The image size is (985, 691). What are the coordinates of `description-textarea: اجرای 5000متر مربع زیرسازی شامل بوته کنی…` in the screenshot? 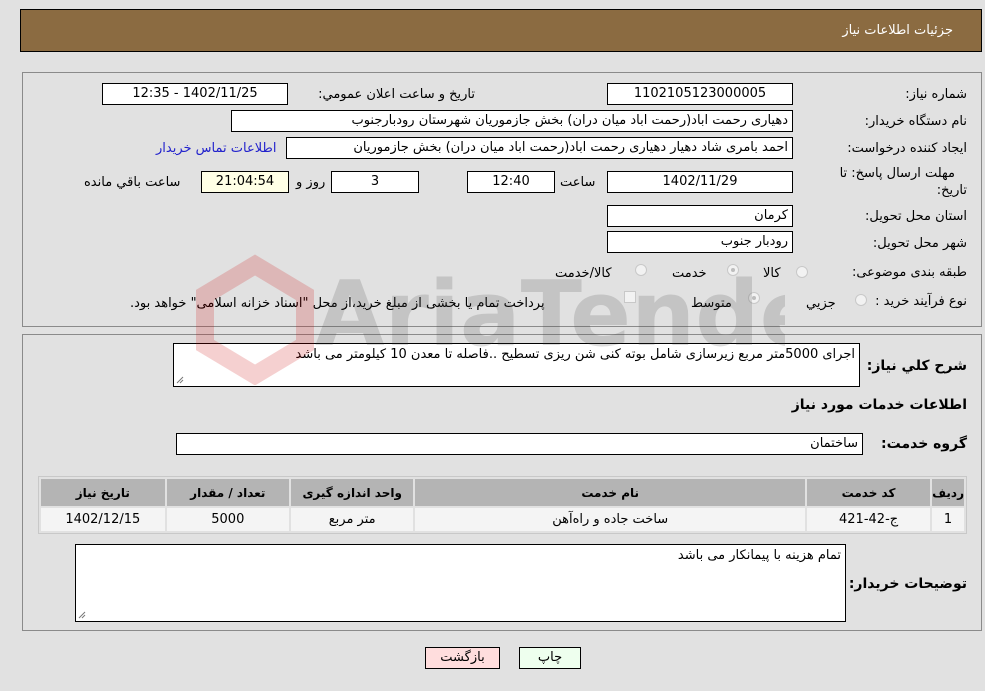 It's located at (516, 365).